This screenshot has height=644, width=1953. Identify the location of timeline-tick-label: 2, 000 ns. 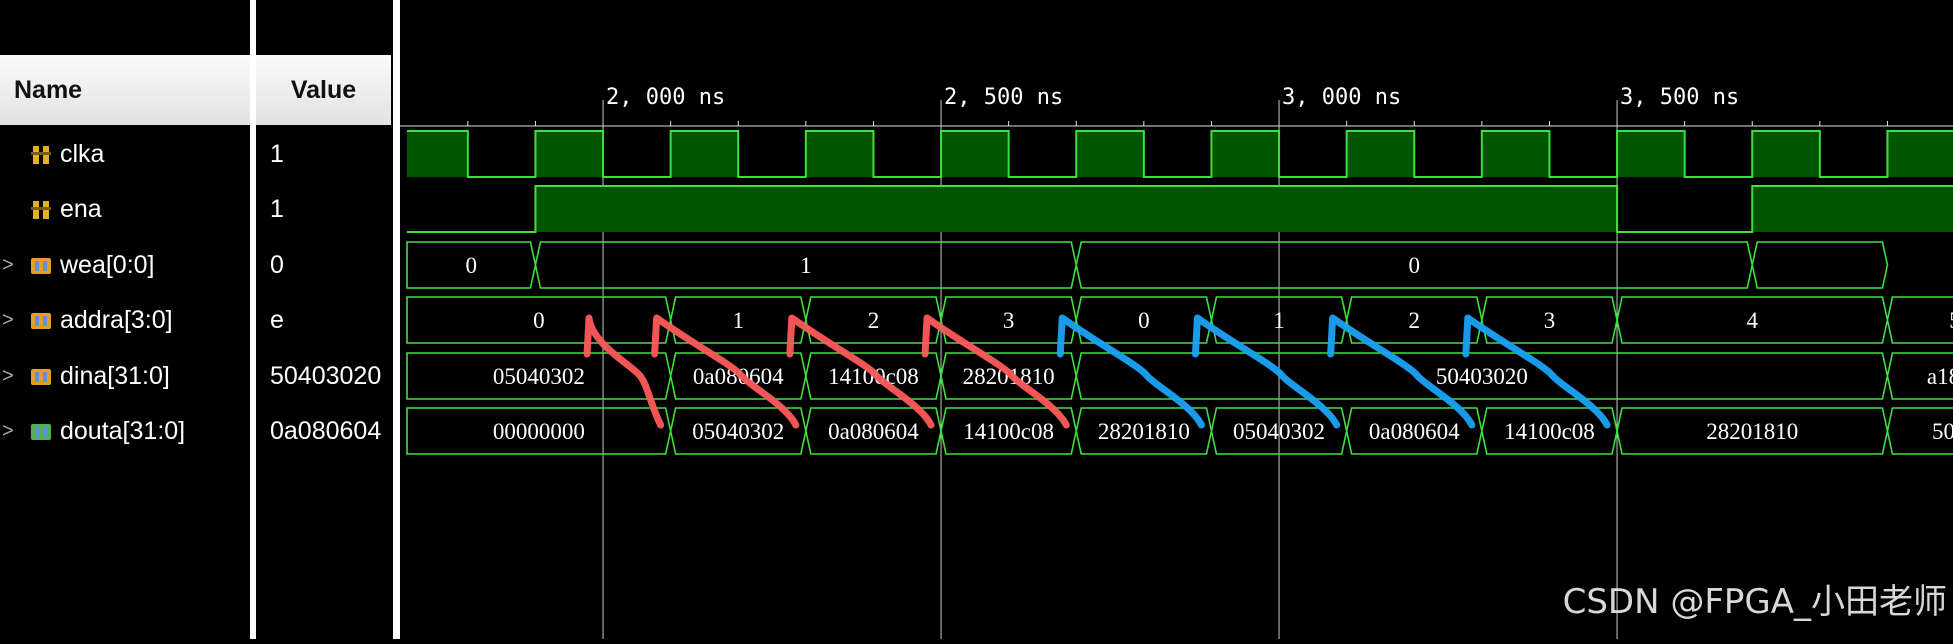
(665, 97).